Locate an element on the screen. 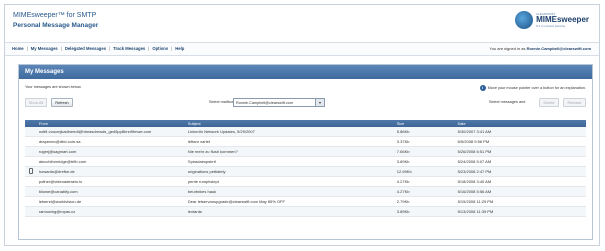  nav-help: Help is located at coordinates (179, 48).